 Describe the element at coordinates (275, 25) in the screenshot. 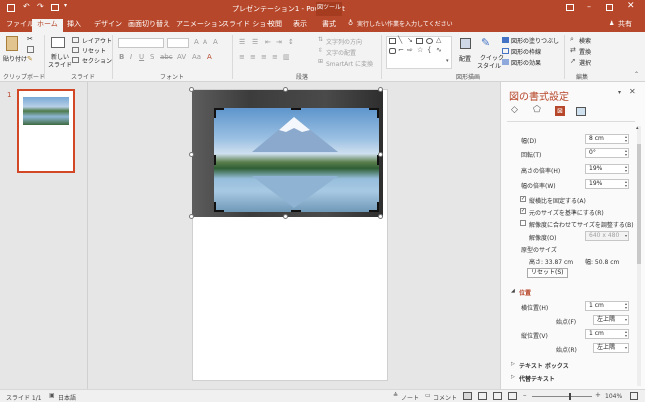

I see `tab-review: 校閲` at that location.